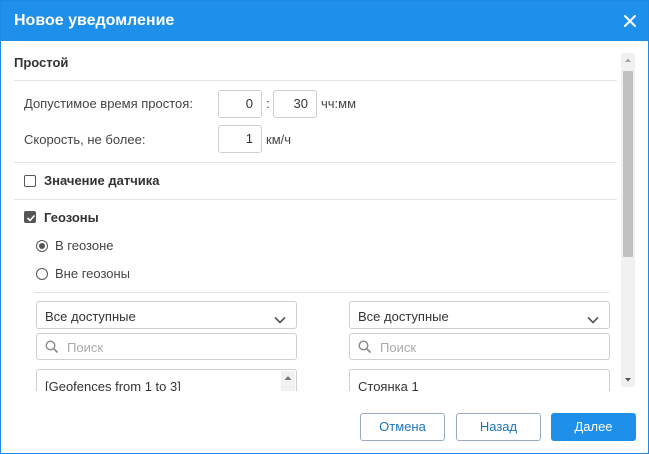  What do you see at coordinates (30, 181) in the screenshot?
I see `sensor-checkbox` at bounding box center [30, 181].